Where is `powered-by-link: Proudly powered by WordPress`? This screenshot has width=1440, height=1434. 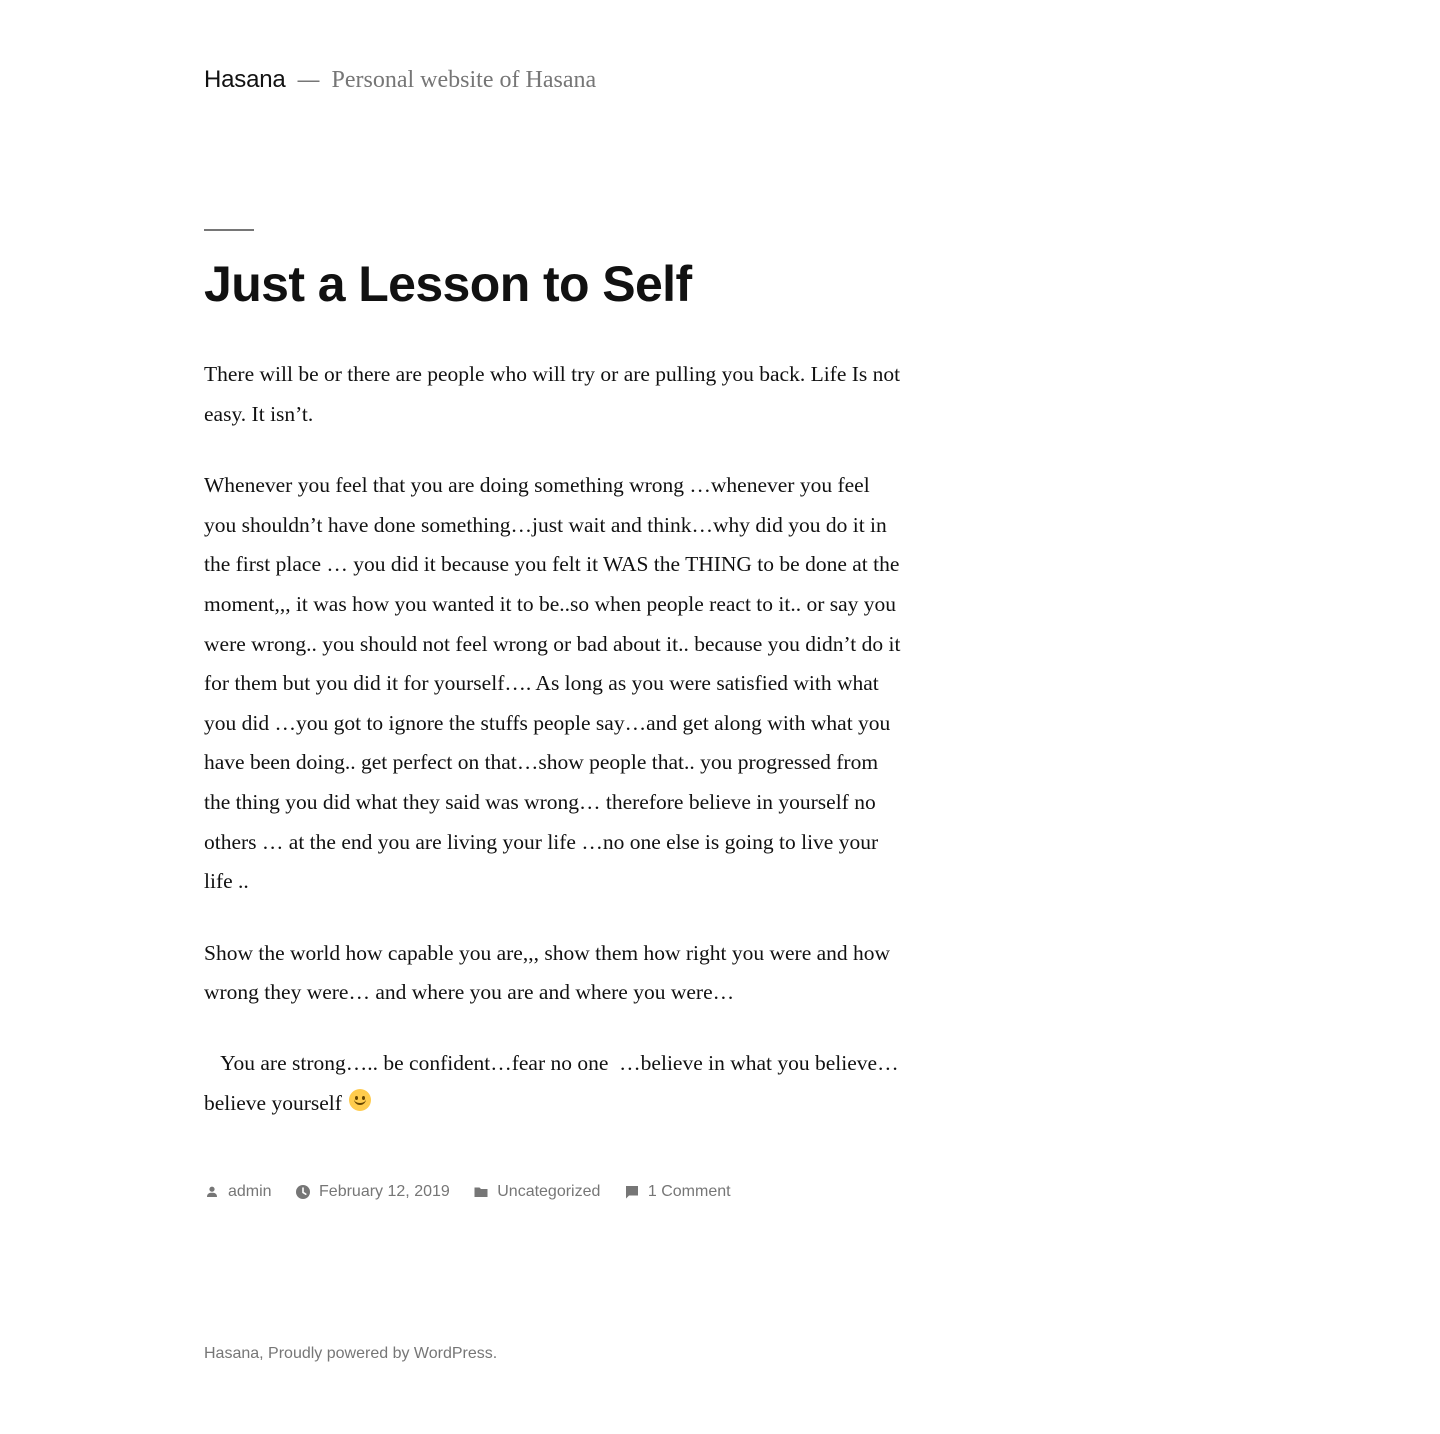 powered-by-link: Proudly powered by WordPress is located at coordinates (380, 1353).